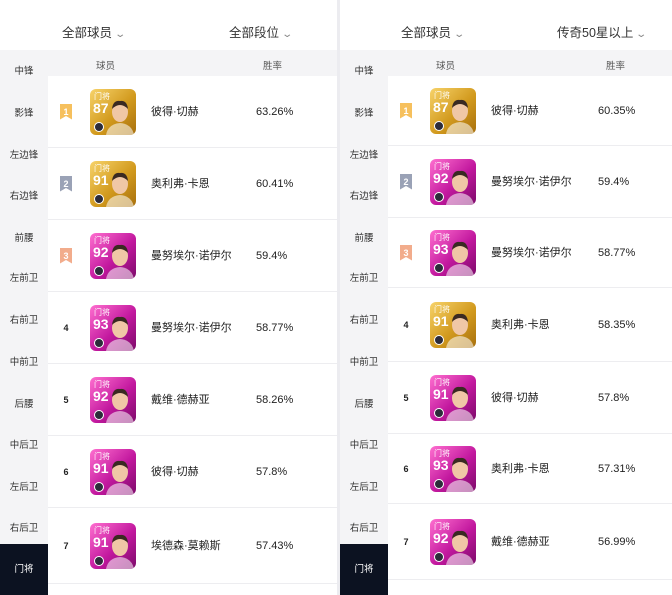  What do you see at coordinates (275, 327) in the screenshot?
I see `win-rate-value: 58.77%` at bounding box center [275, 327].